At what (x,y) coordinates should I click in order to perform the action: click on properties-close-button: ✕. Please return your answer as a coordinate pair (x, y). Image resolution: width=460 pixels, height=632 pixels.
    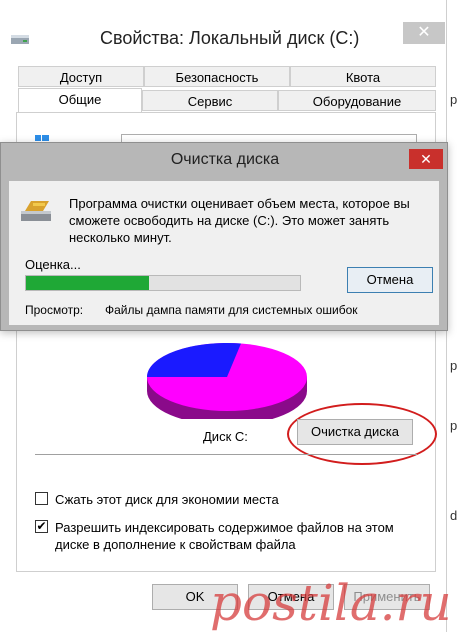
    Looking at the image, I should click on (424, 33).